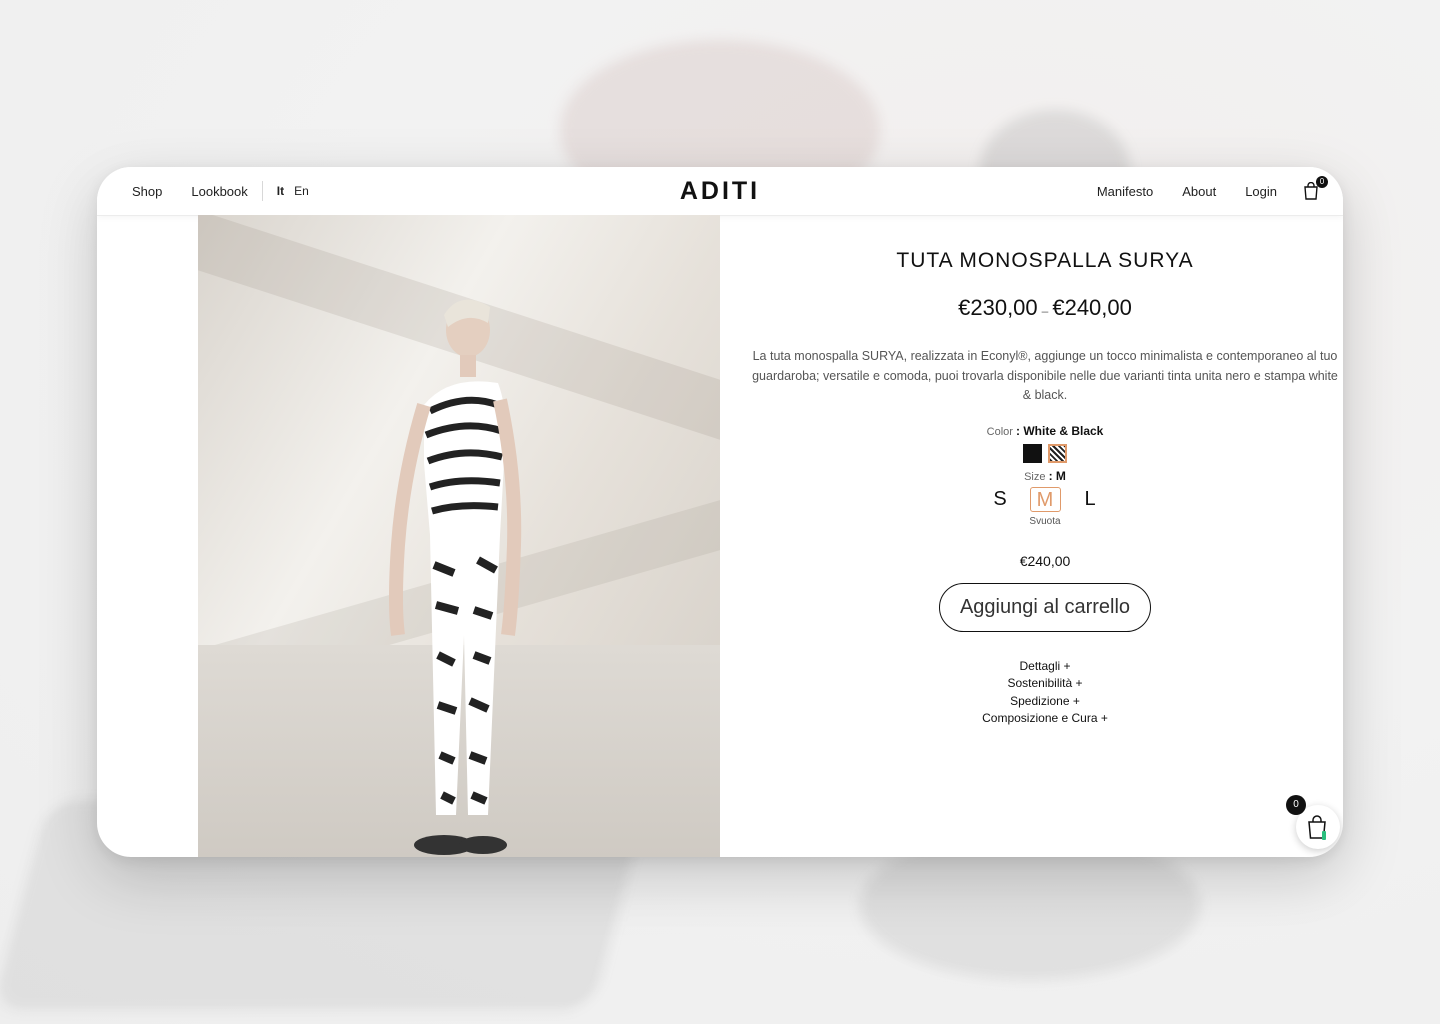 This screenshot has width=1440, height=1024. What do you see at coordinates (999, 431) in the screenshot?
I see `color-label: Color` at bounding box center [999, 431].